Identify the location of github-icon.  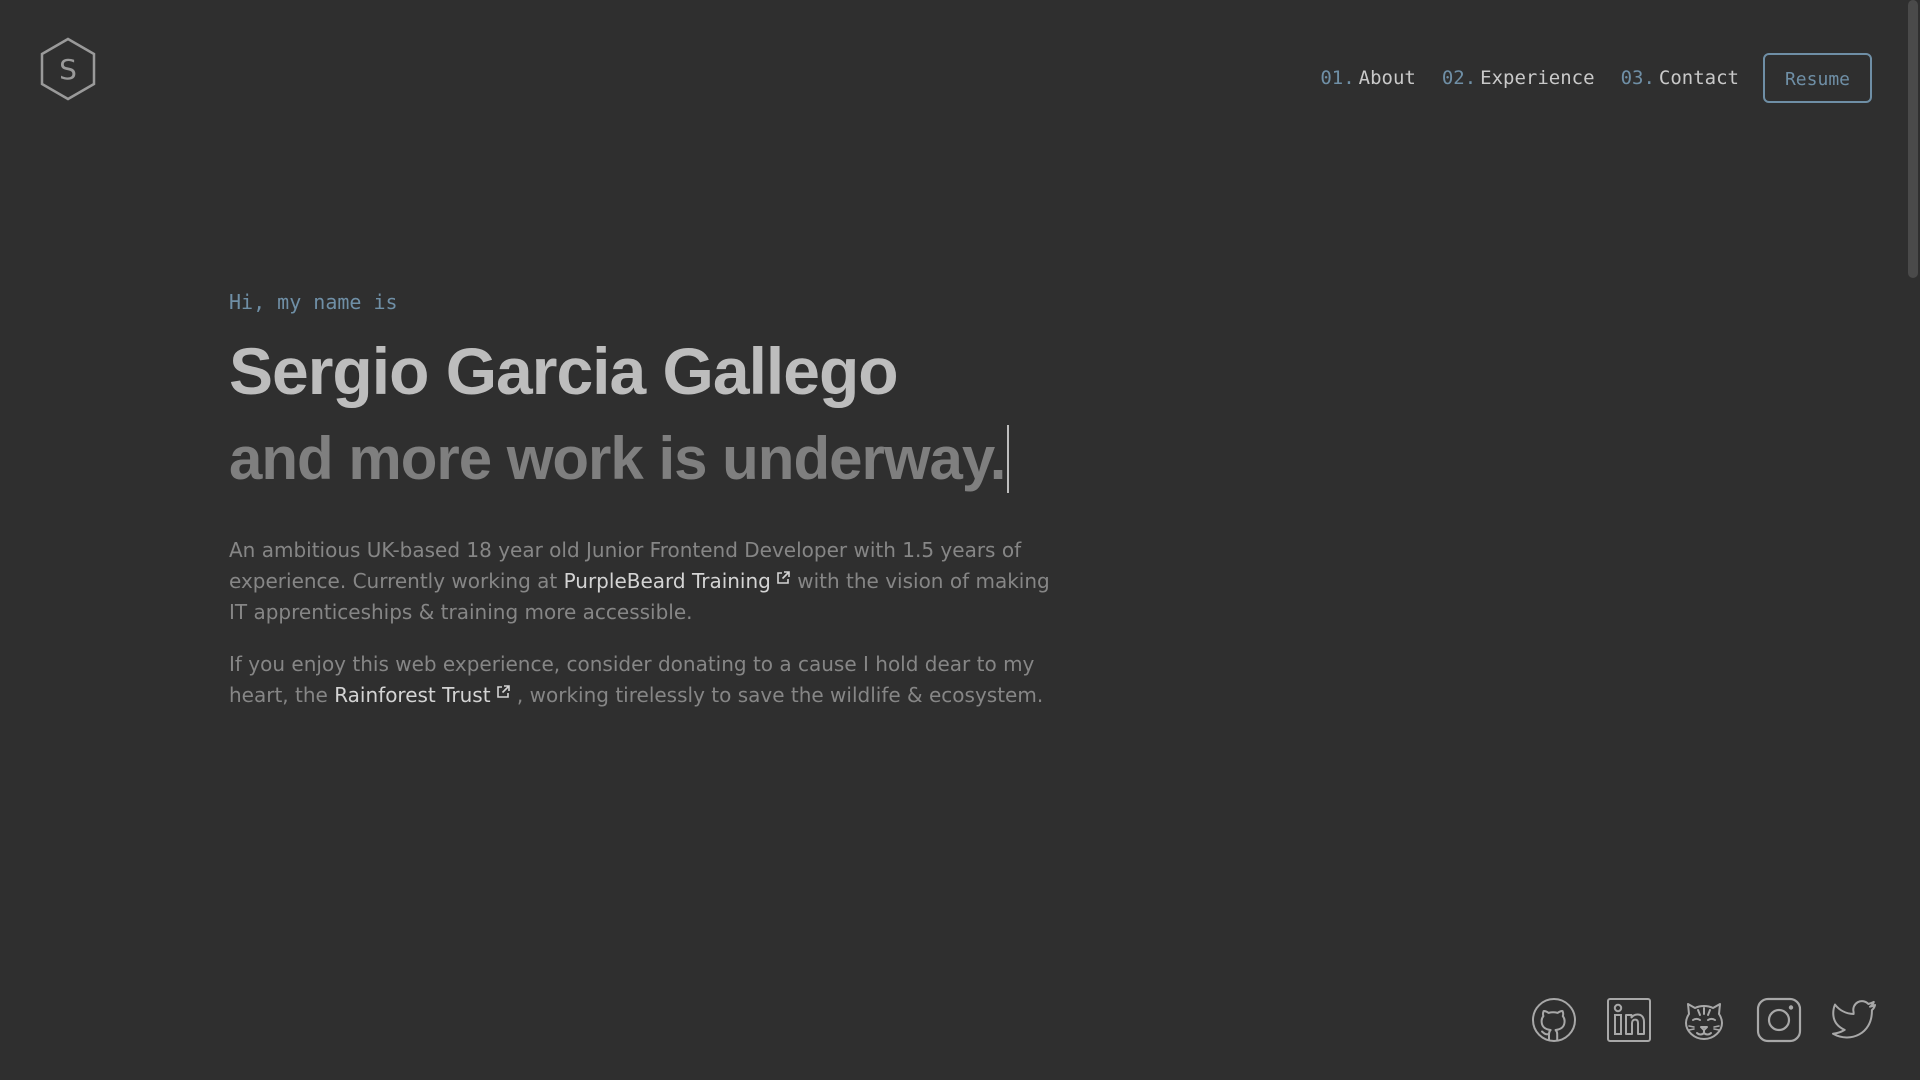
(1554, 1020).